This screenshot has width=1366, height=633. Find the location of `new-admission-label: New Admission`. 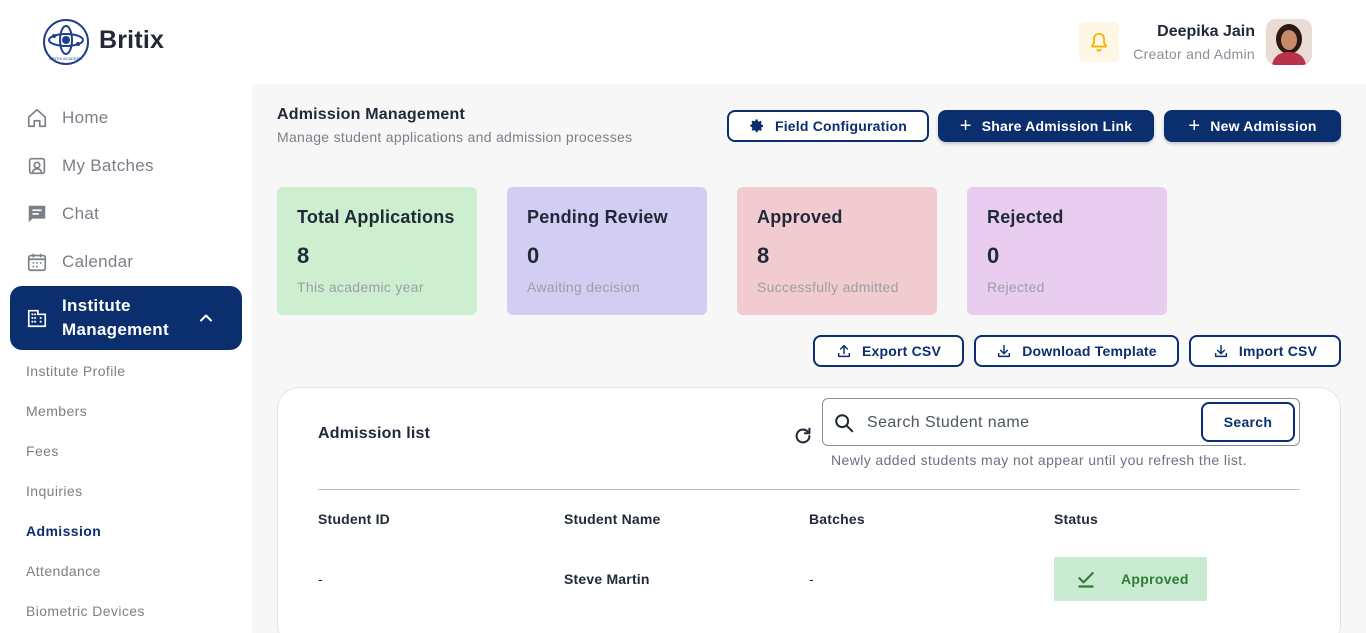

new-admission-label: New Admission is located at coordinates (1263, 126).